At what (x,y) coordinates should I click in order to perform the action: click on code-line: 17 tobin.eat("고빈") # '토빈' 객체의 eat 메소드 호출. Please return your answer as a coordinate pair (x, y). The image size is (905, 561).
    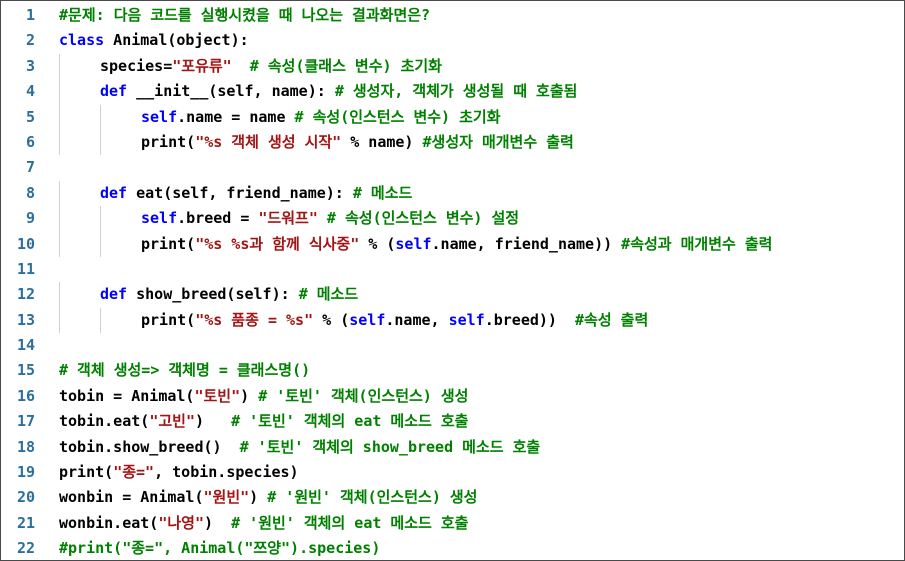
    Looking at the image, I should click on (452, 421).